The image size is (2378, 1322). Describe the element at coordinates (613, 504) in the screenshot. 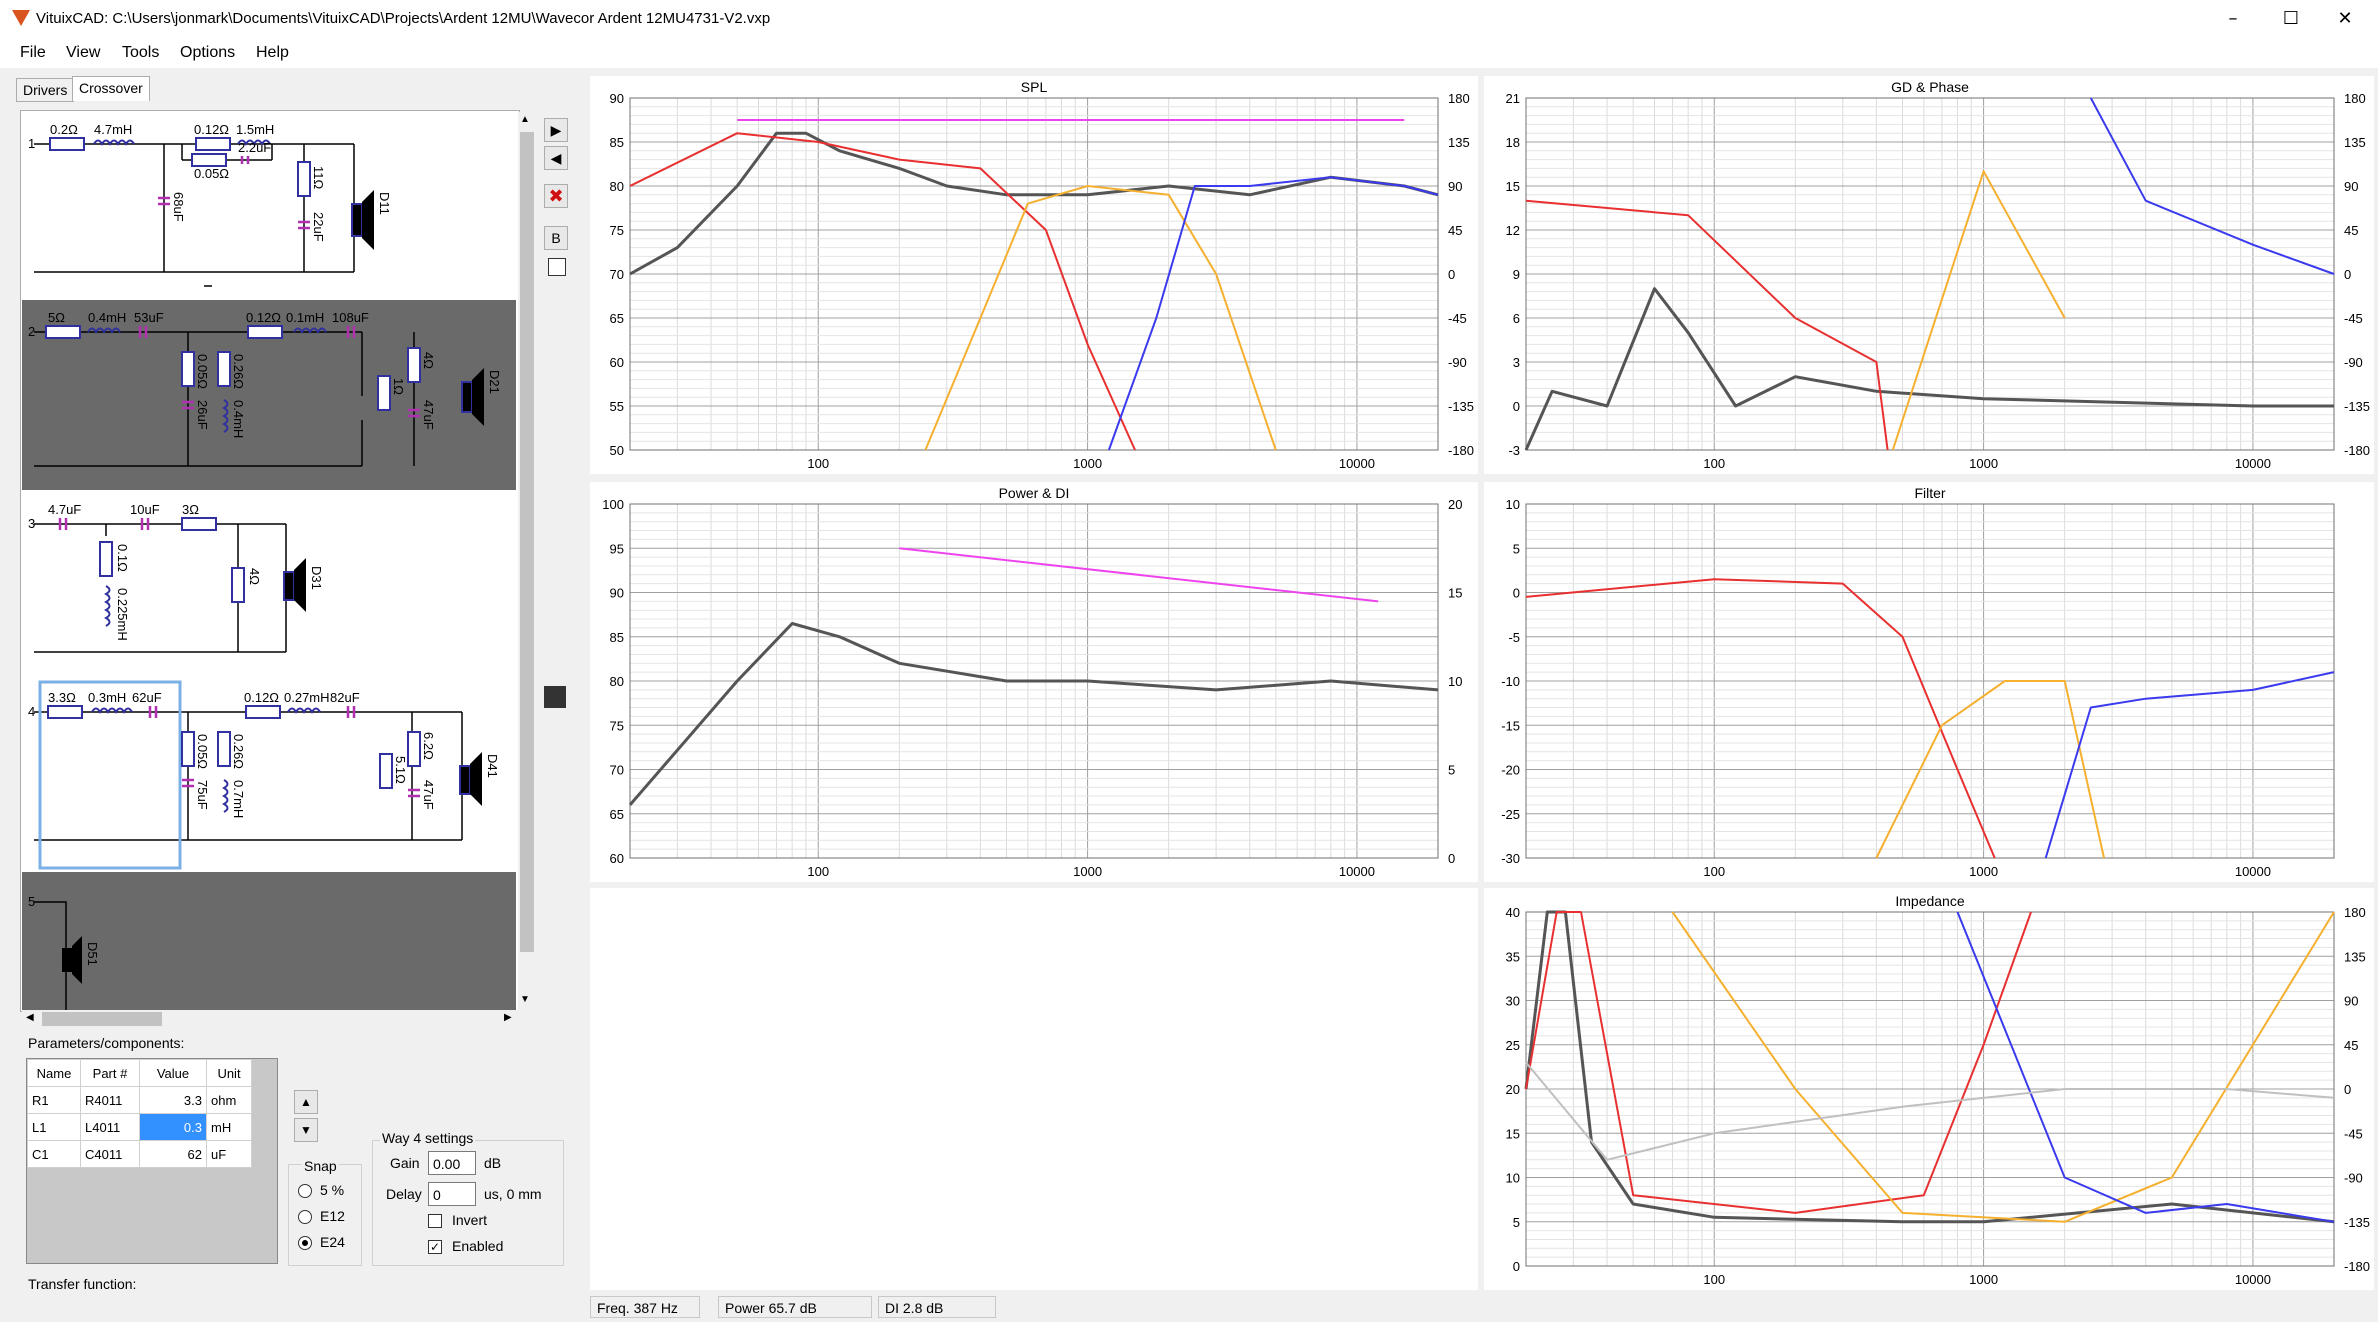

I see `y-tick-label: 100` at that location.